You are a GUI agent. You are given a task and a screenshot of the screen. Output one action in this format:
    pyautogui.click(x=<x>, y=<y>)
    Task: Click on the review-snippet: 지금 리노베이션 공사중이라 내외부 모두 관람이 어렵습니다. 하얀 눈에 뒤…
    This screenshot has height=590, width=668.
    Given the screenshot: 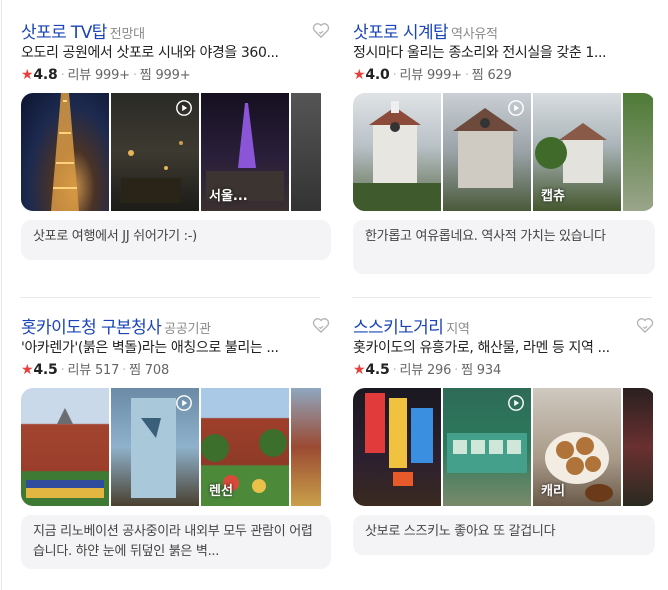 What is the action you would take?
    pyautogui.click(x=176, y=542)
    